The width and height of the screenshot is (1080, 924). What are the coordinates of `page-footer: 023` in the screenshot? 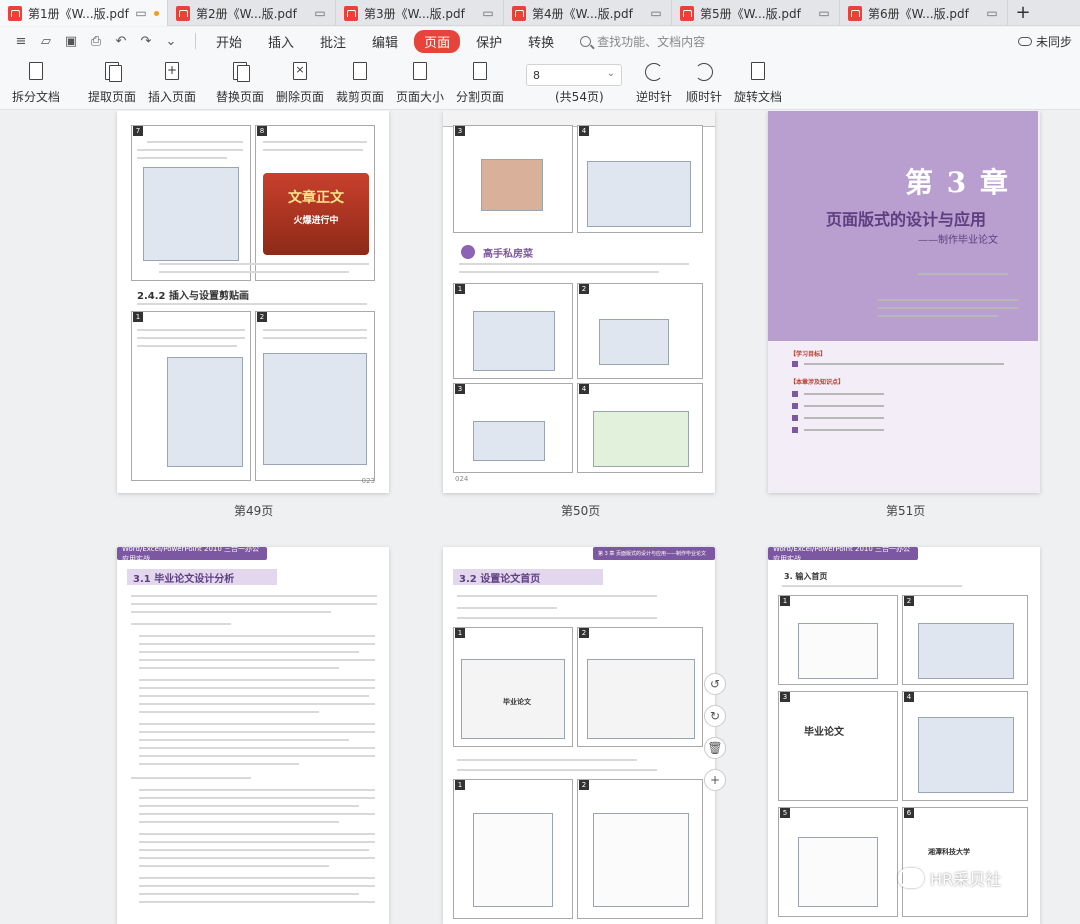 It's located at (368, 481).